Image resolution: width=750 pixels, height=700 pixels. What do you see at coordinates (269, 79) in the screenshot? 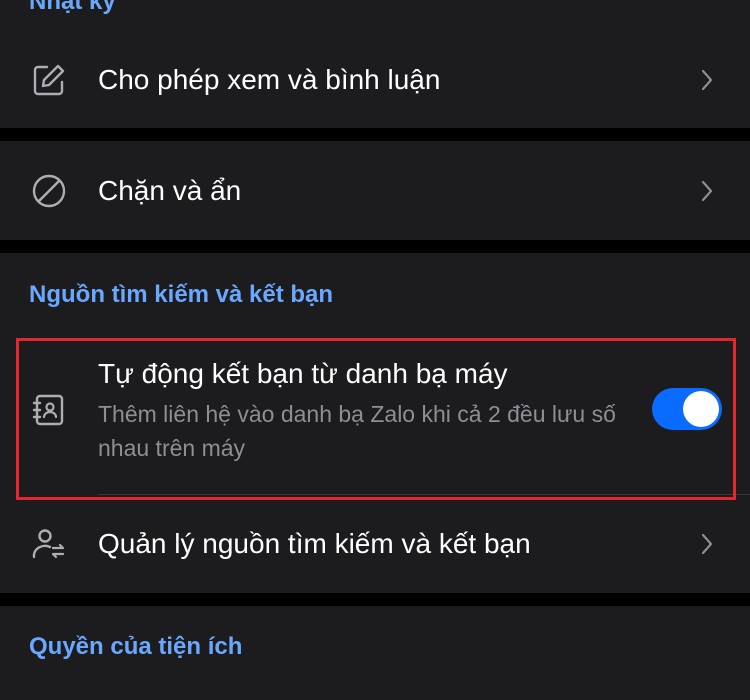
I see `row-label-allow-view-comment: Cho phép xem và bình luận` at bounding box center [269, 79].